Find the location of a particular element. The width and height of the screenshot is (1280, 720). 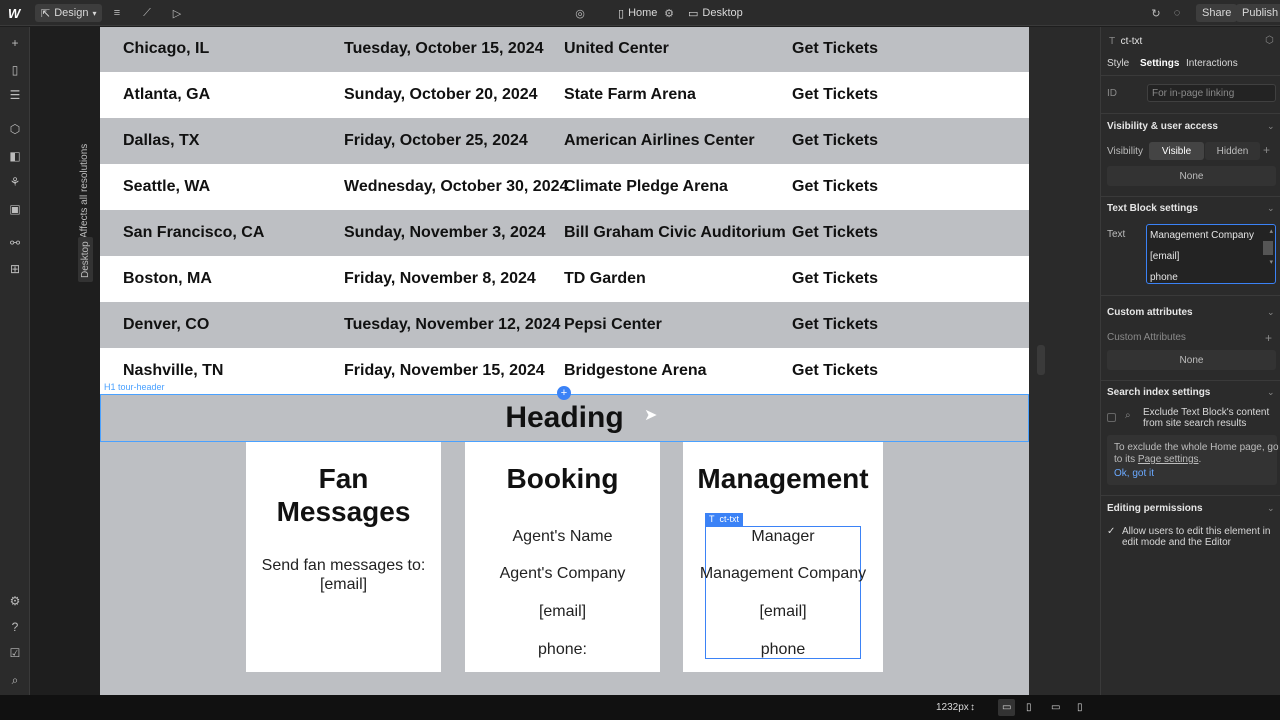

editing-permissions-section-title: Editing permissions is located at coordinates (1155, 508).